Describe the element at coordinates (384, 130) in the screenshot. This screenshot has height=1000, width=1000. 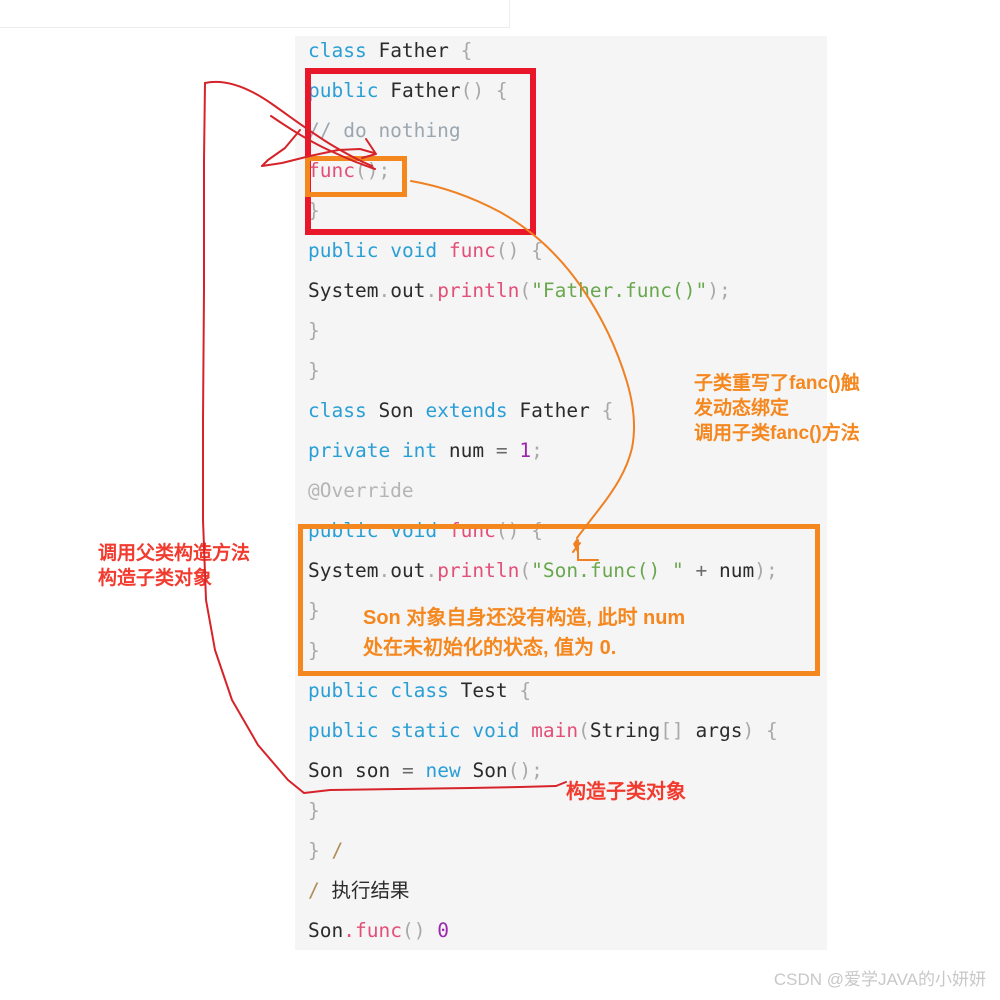
I see `code-line-3: // do nothing` at that location.